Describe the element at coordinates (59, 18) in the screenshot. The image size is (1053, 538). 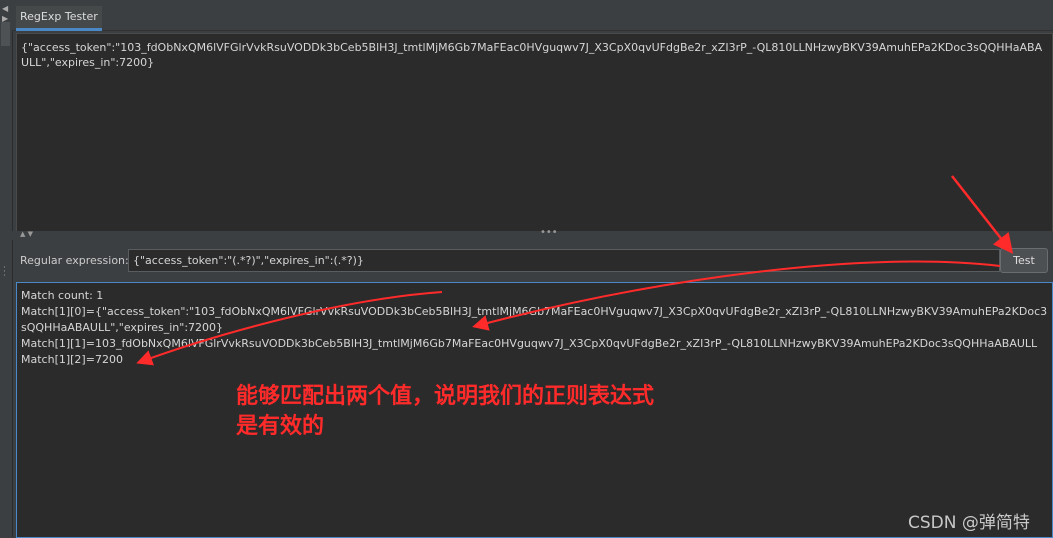
I see `tab-regexp-tester: RegExp Tester` at that location.